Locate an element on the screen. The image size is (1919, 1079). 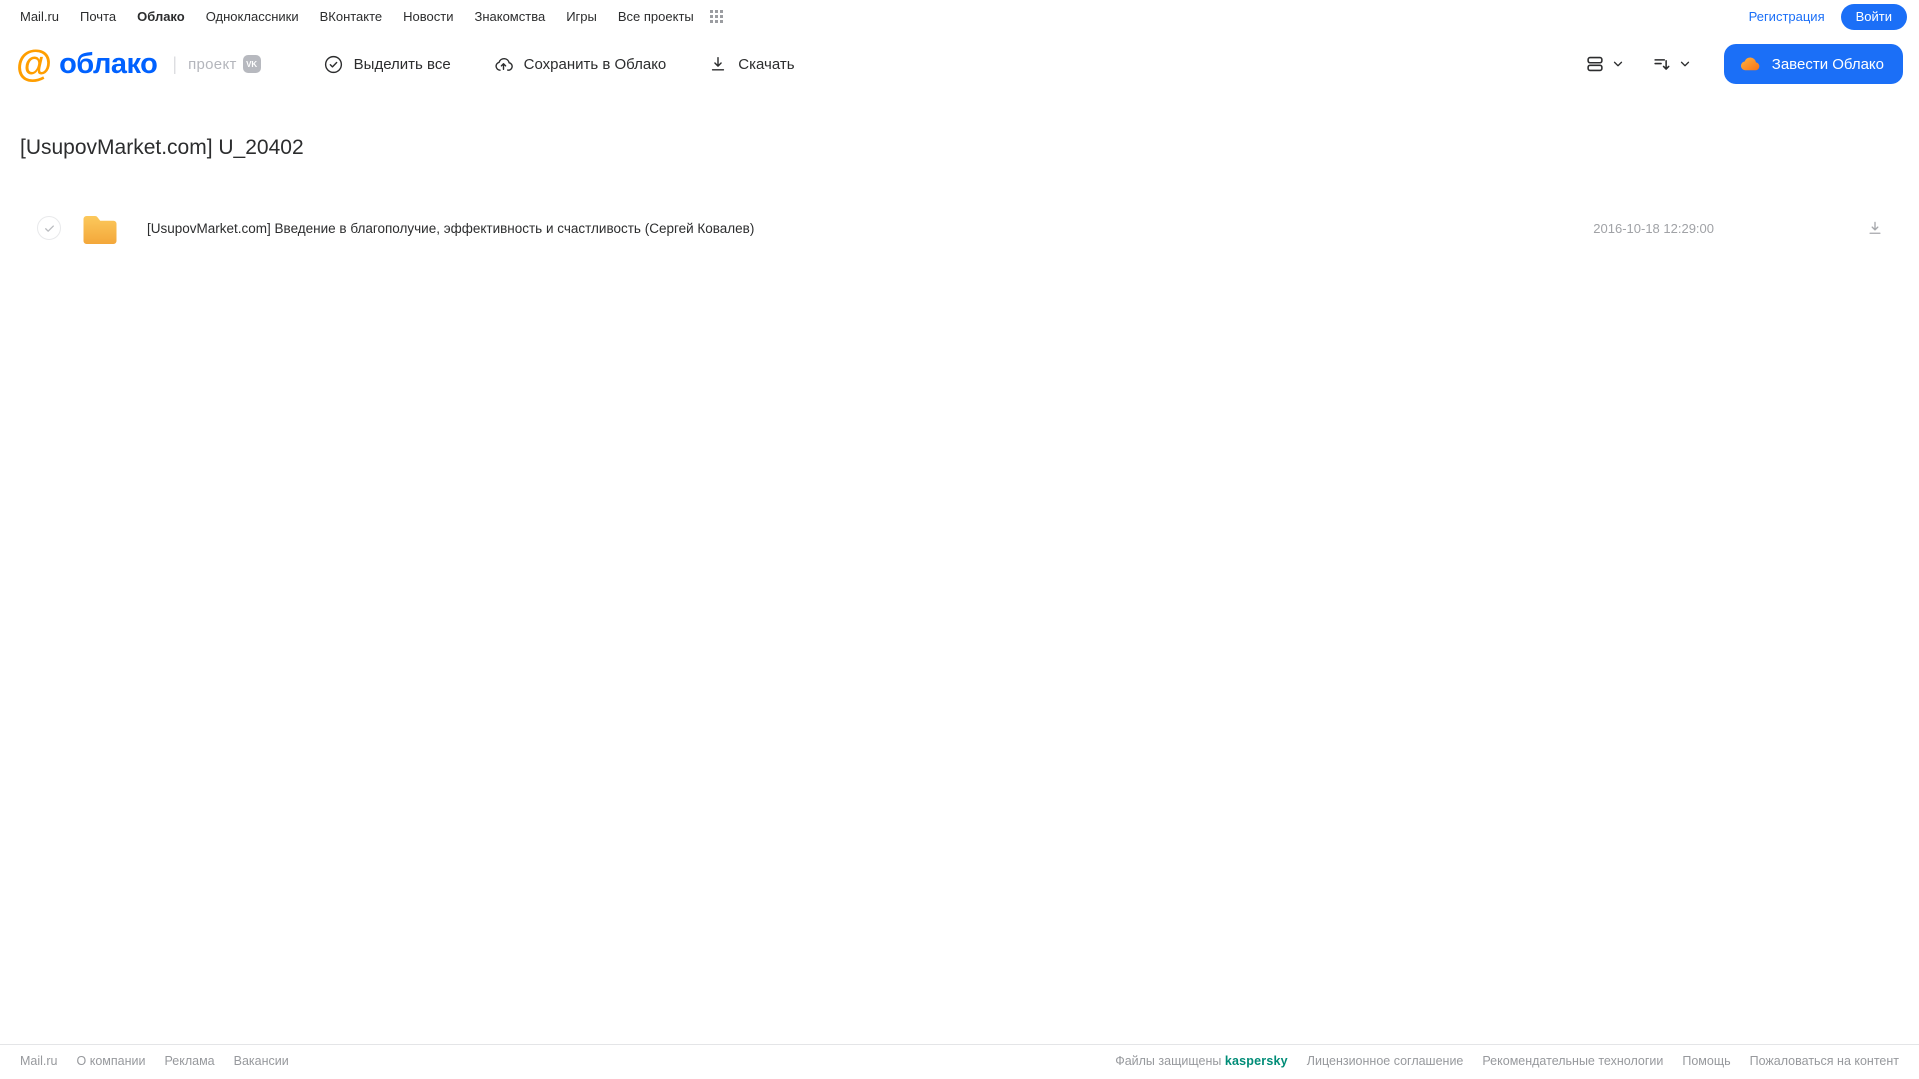
select-all-label: Выделить все is located at coordinates (402, 64).